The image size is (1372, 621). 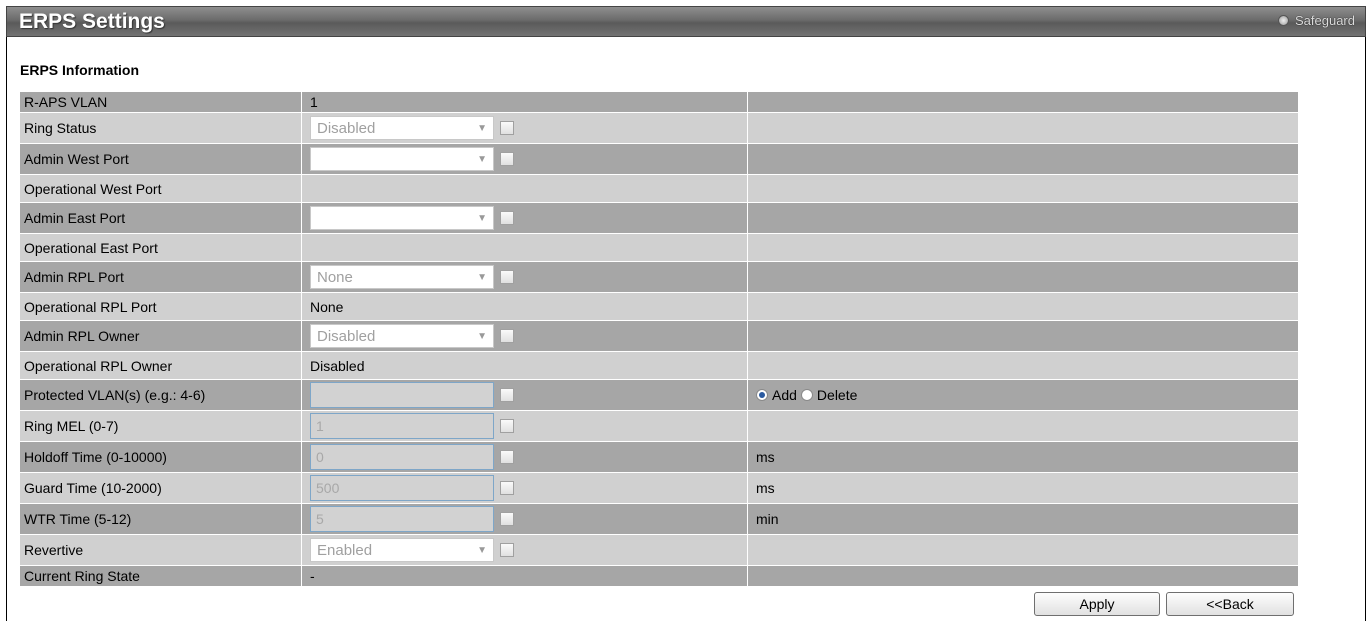 I want to click on row-label: Ring MEL (0-7), so click(x=161, y=426).